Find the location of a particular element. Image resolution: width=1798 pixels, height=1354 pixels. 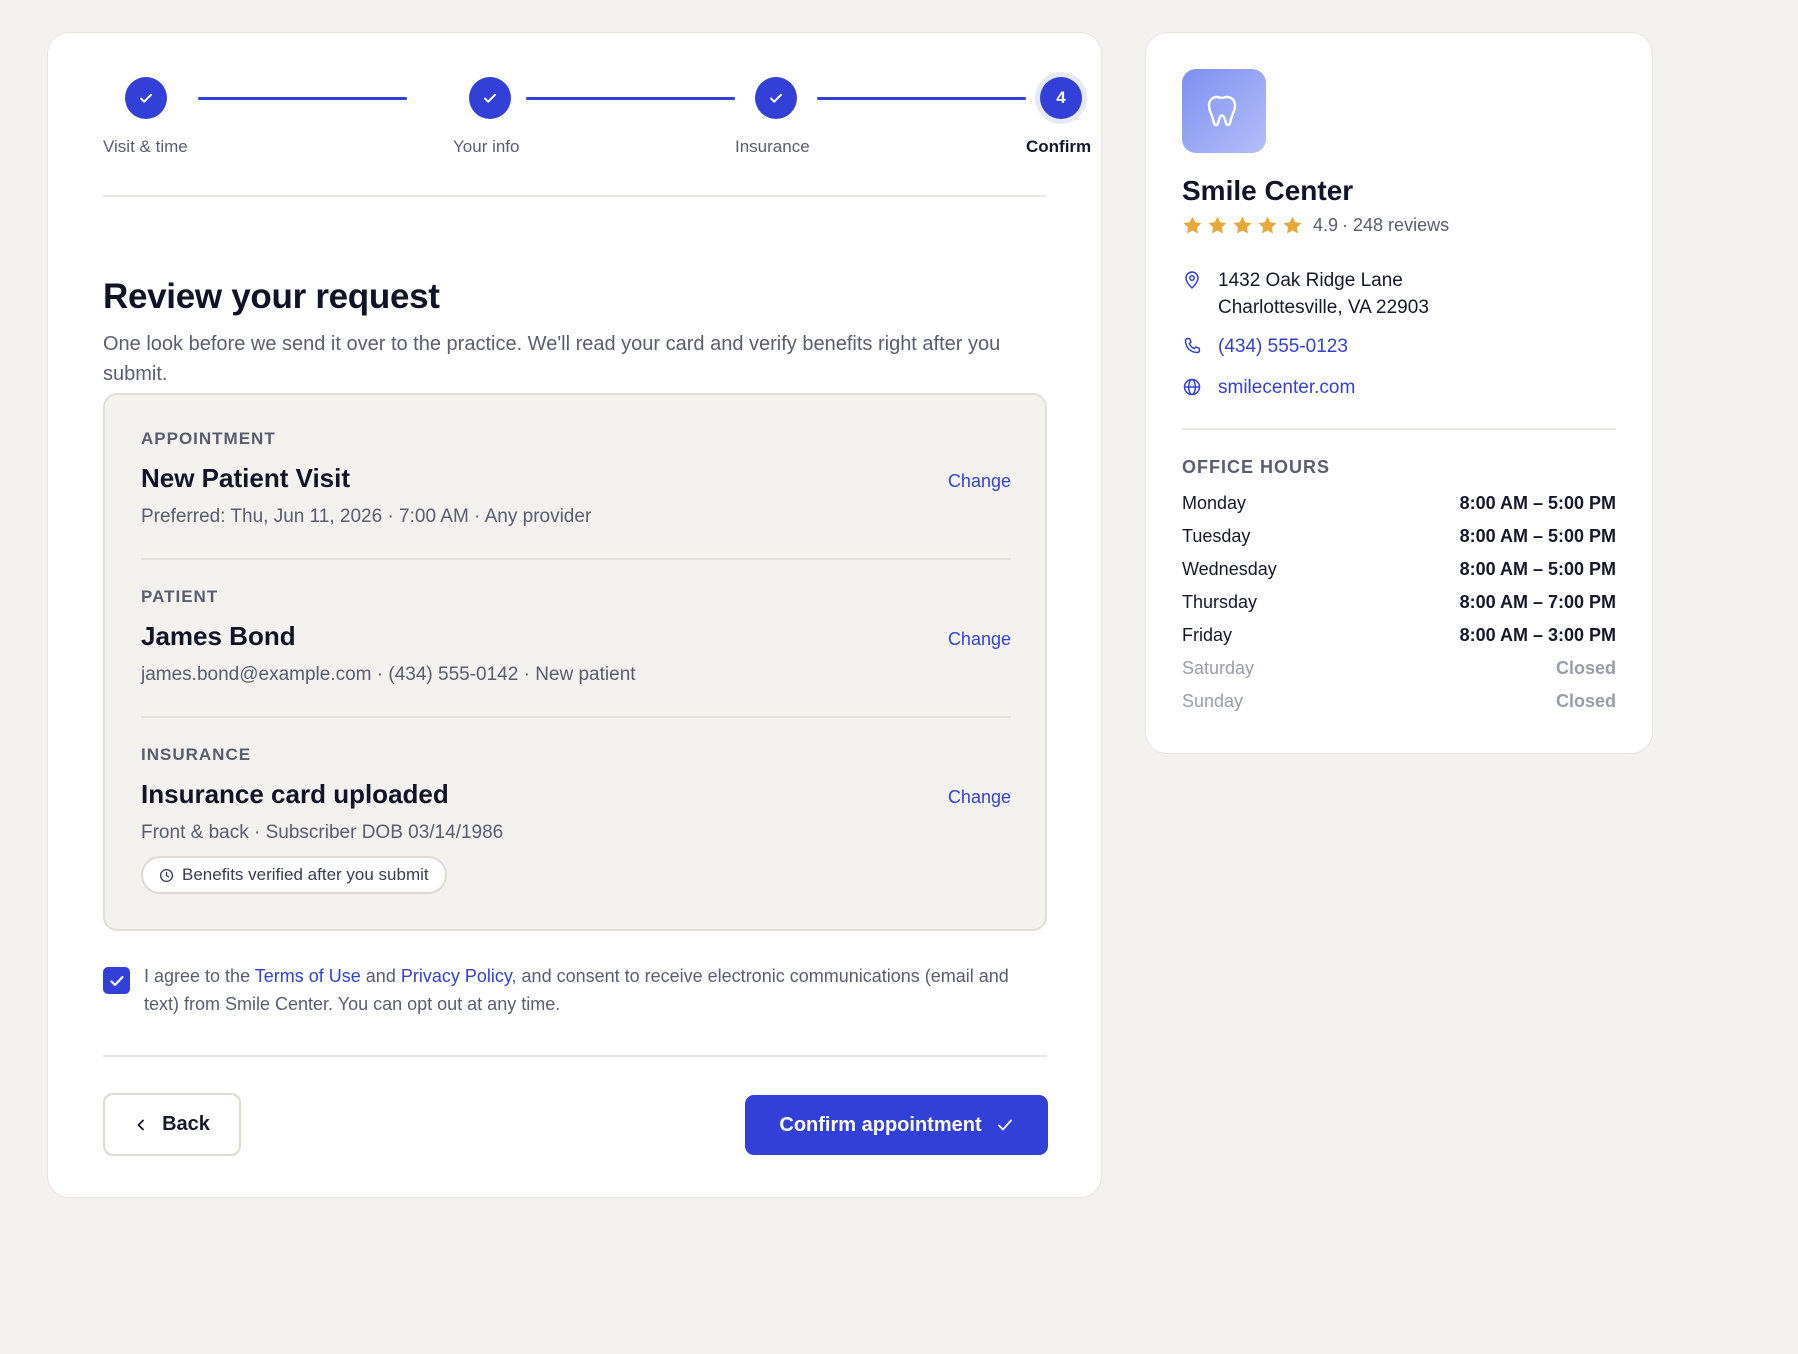

page-title: Review your request is located at coordinates (271, 296).